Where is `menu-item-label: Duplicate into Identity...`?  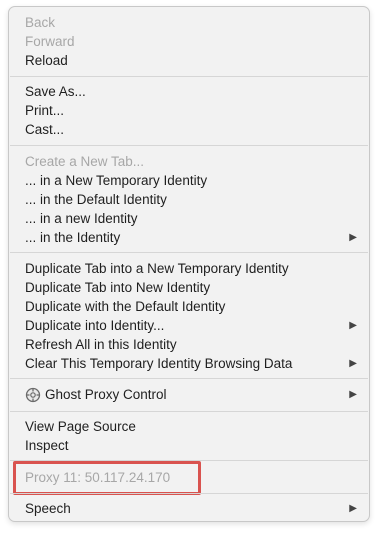
menu-item-label: Duplicate into Identity... is located at coordinates (95, 325).